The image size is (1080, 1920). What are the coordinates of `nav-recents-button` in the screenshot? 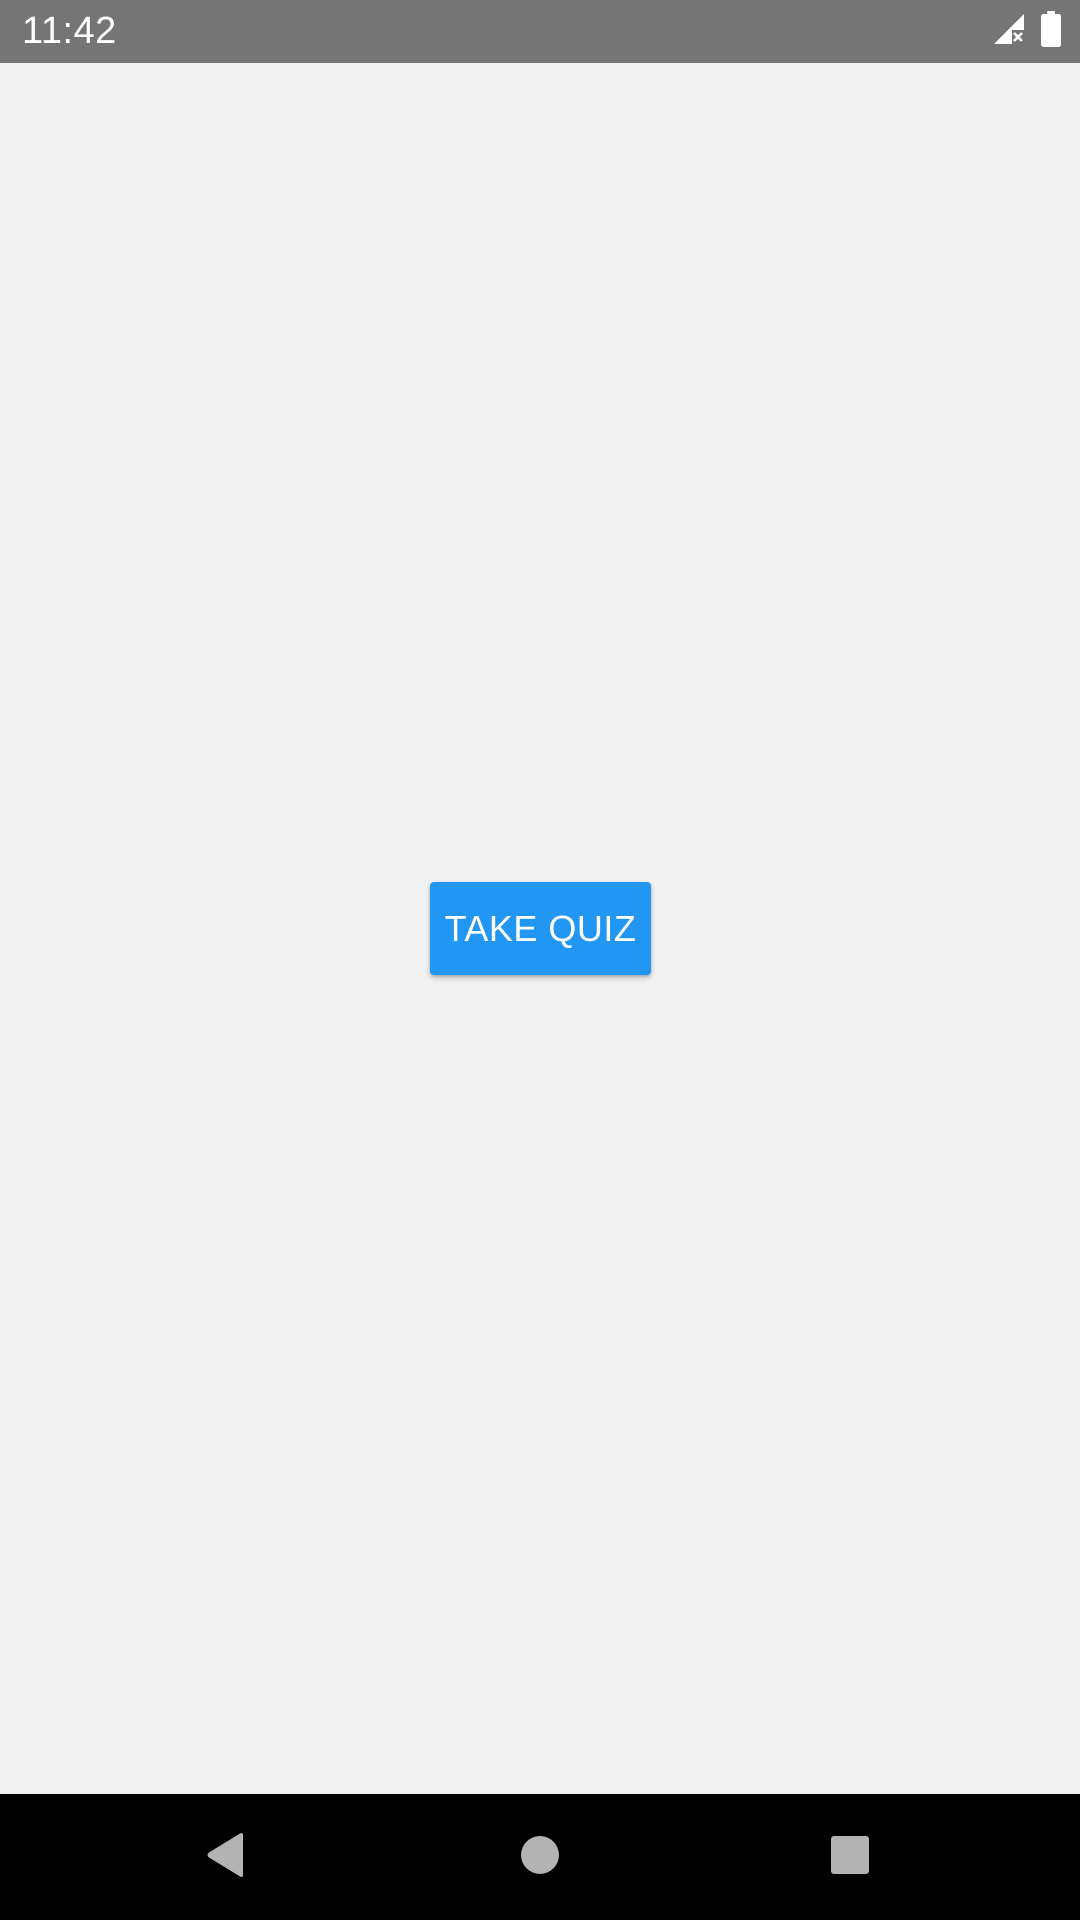 It's located at (850, 1857).